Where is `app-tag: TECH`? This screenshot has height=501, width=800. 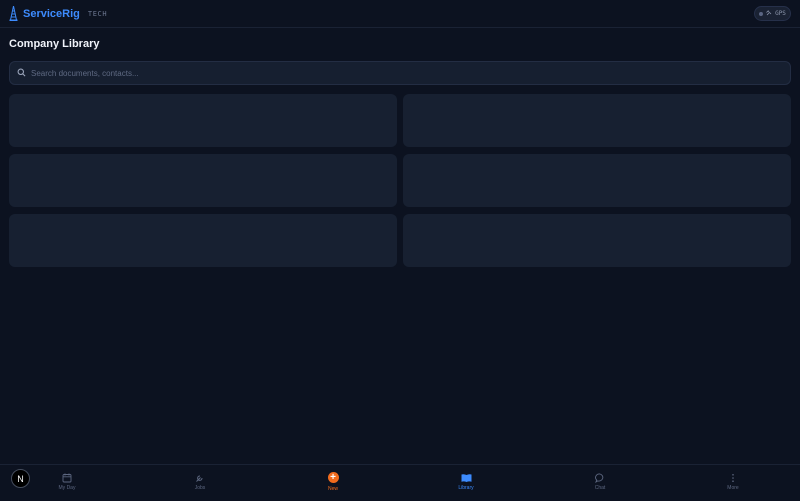 app-tag: TECH is located at coordinates (97, 13).